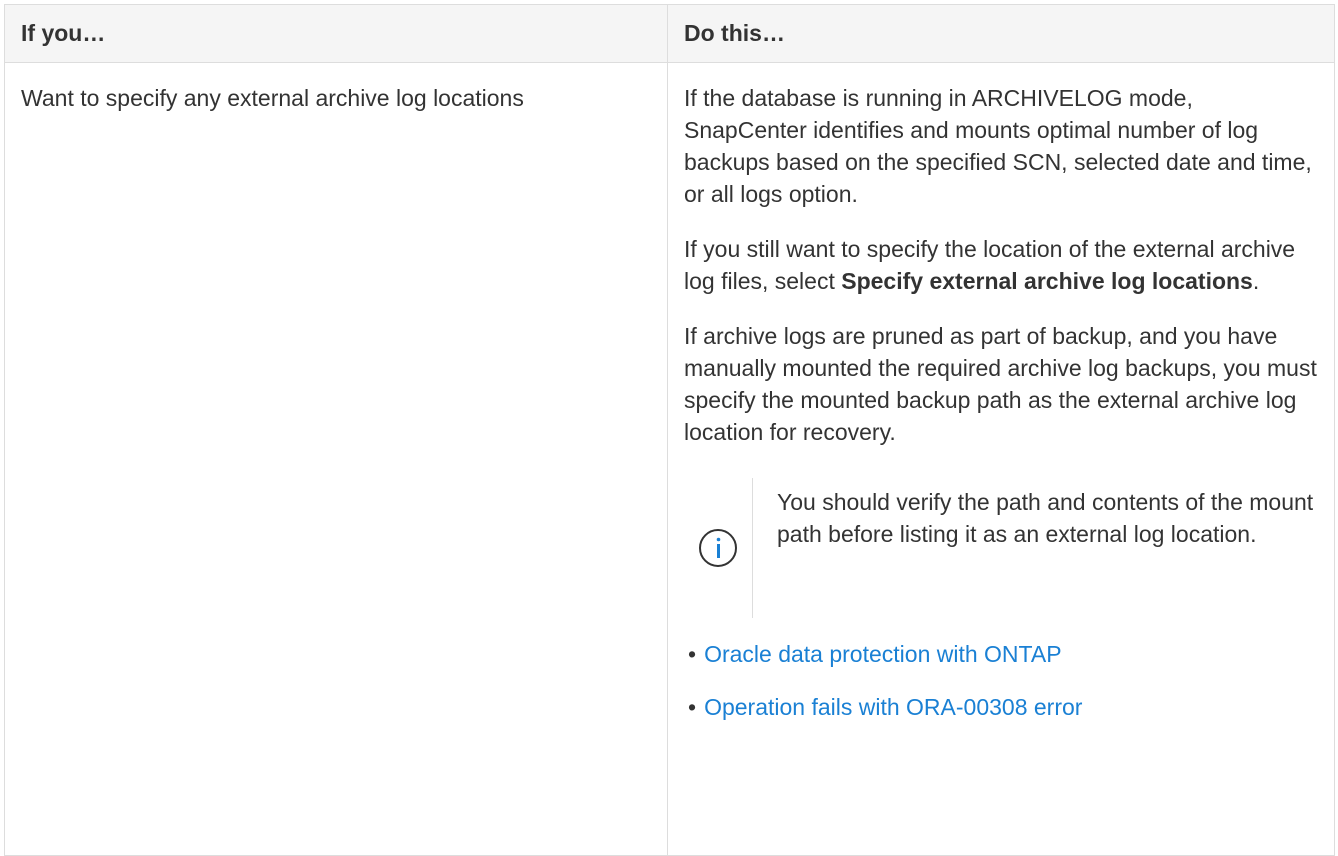  I want to click on note-icon-container, so click(718, 548).